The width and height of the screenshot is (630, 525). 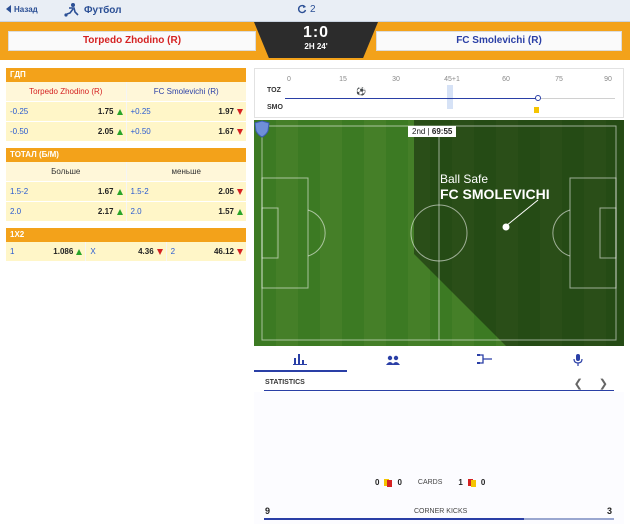 What do you see at coordinates (19, 131) in the screenshot?
I see `line-value: -0.50` at bounding box center [19, 131].